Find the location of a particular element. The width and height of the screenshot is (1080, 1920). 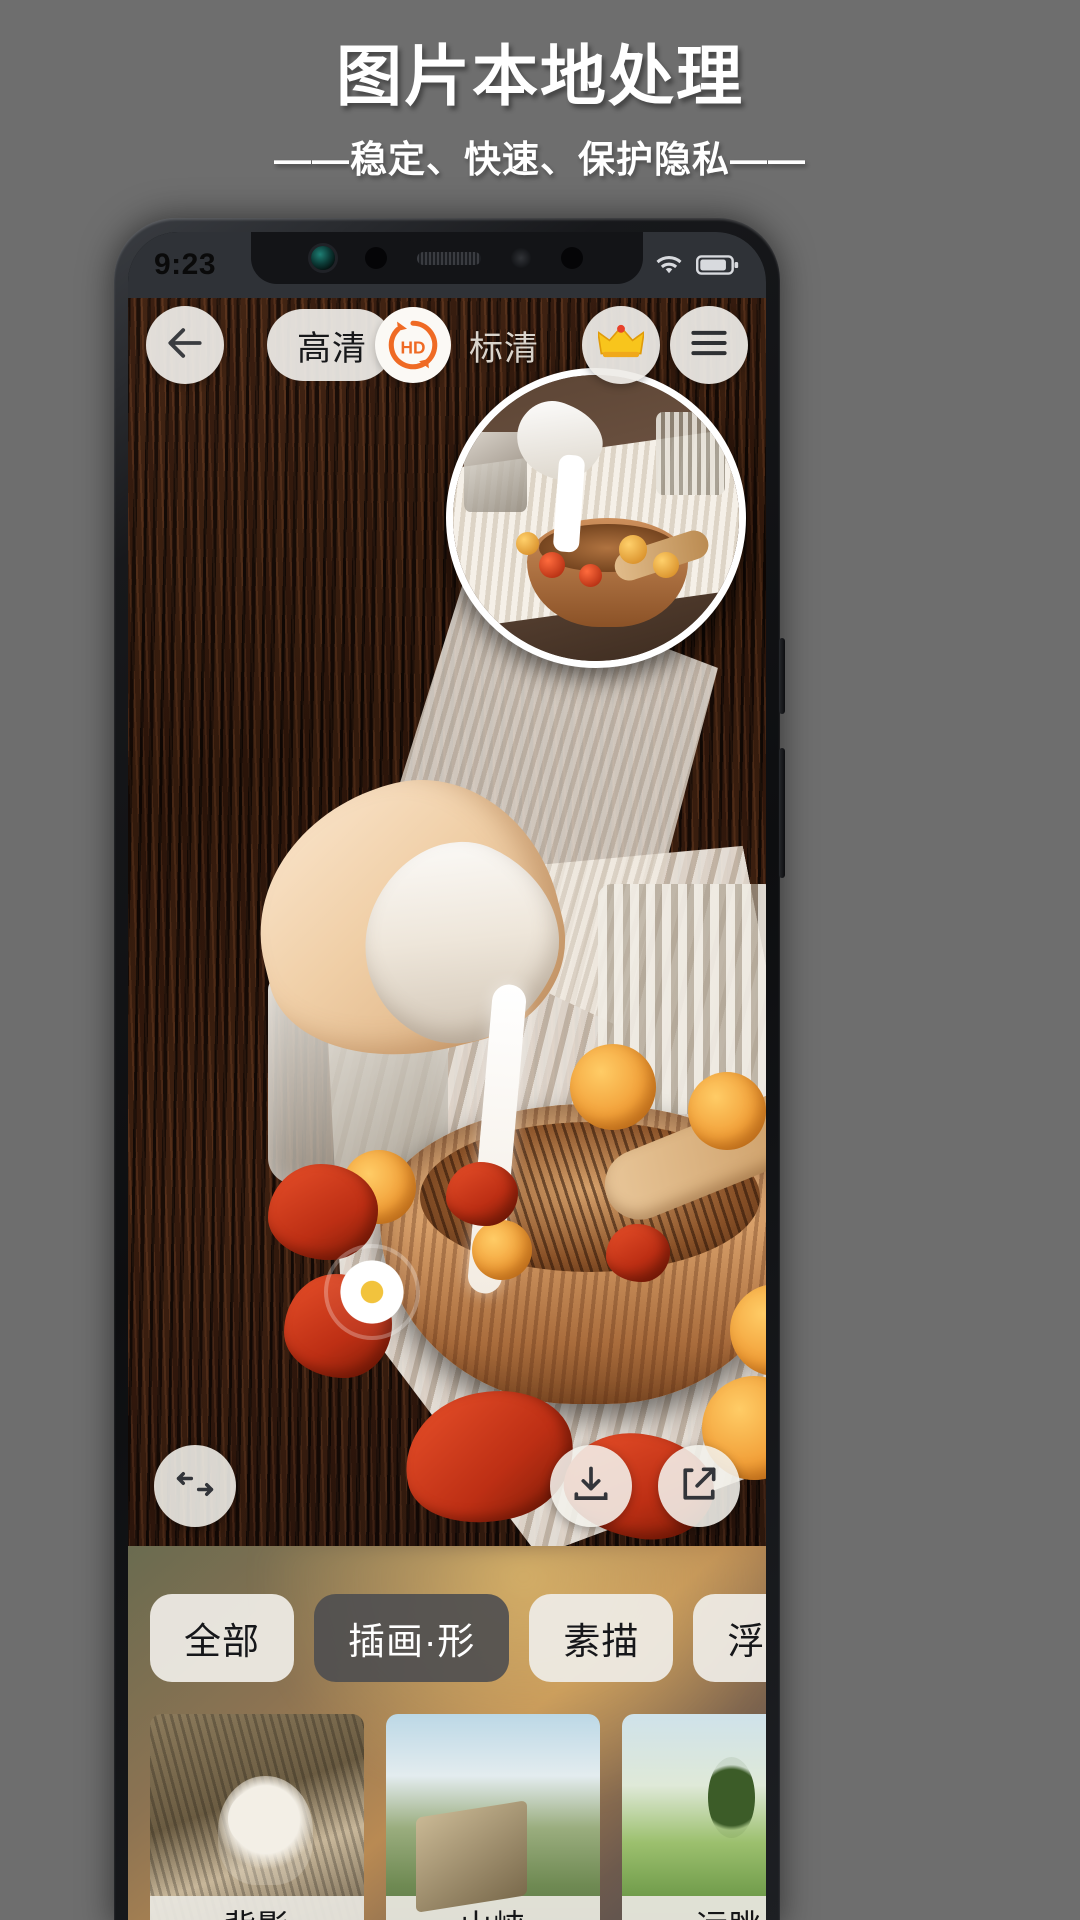

share-icon is located at coordinates (699, 1486).